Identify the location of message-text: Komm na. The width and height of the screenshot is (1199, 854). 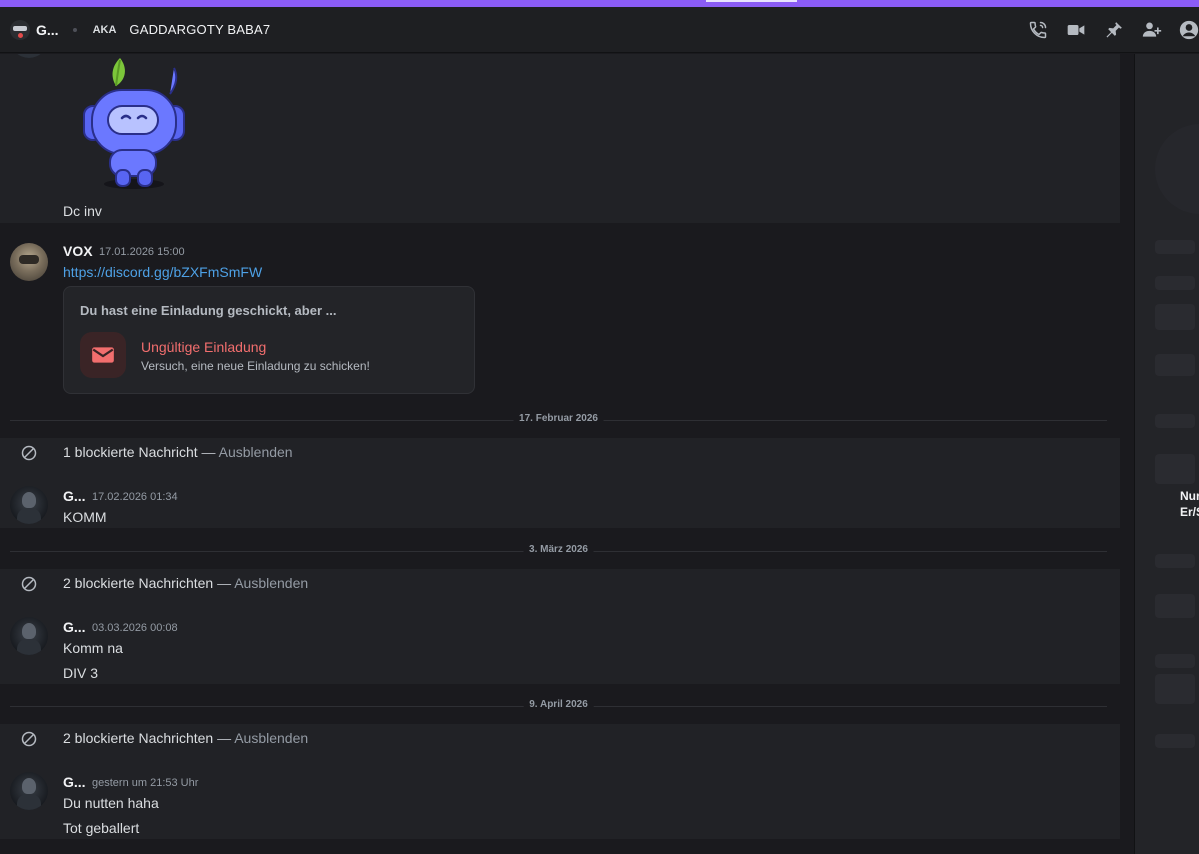
(93, 648).